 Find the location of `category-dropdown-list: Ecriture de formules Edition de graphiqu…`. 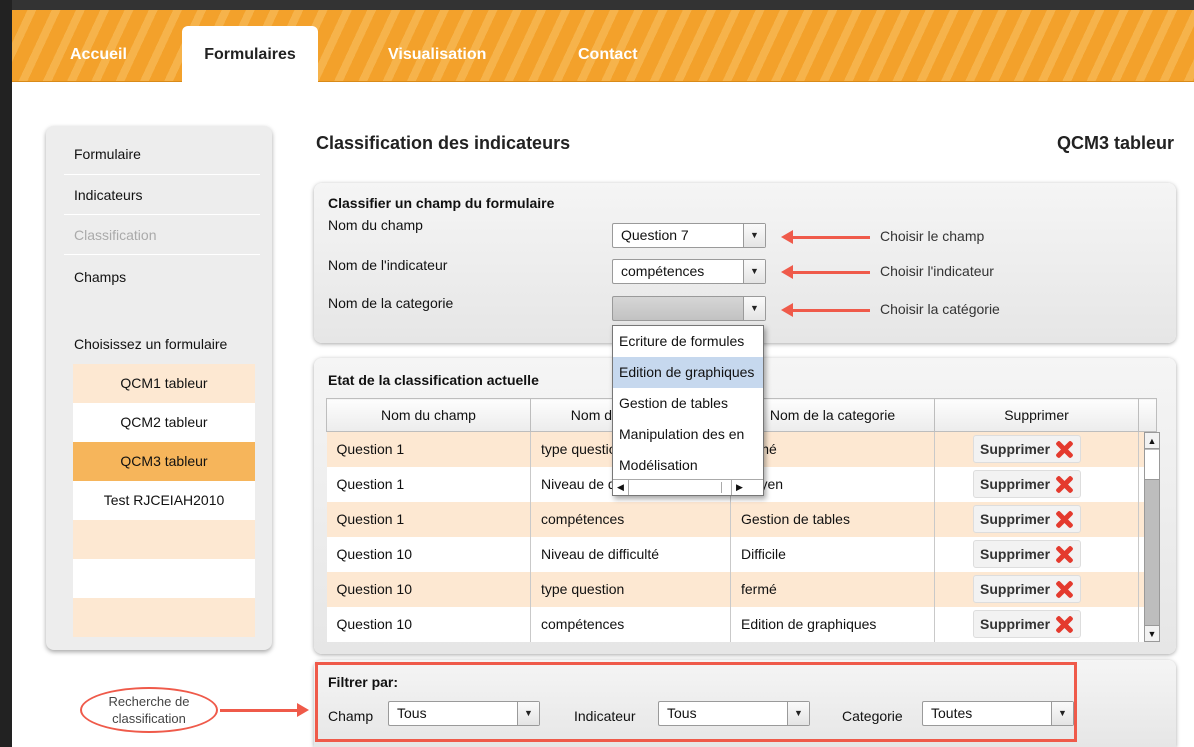

category-dropdown-list: Ecriture de formules Edition de graphiqu… is located at coordinates (688, 410).